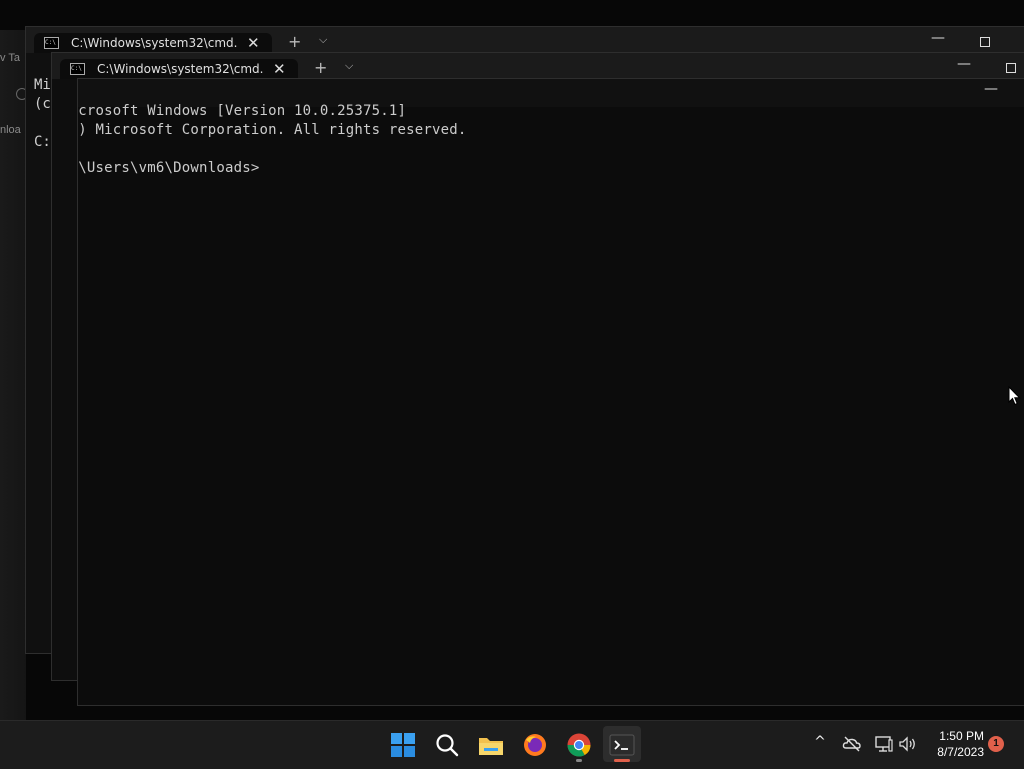 This screenshot has height=769, width=1024. I want to click on tray-overflow-chevron-icon: ^, so click(820, 744).